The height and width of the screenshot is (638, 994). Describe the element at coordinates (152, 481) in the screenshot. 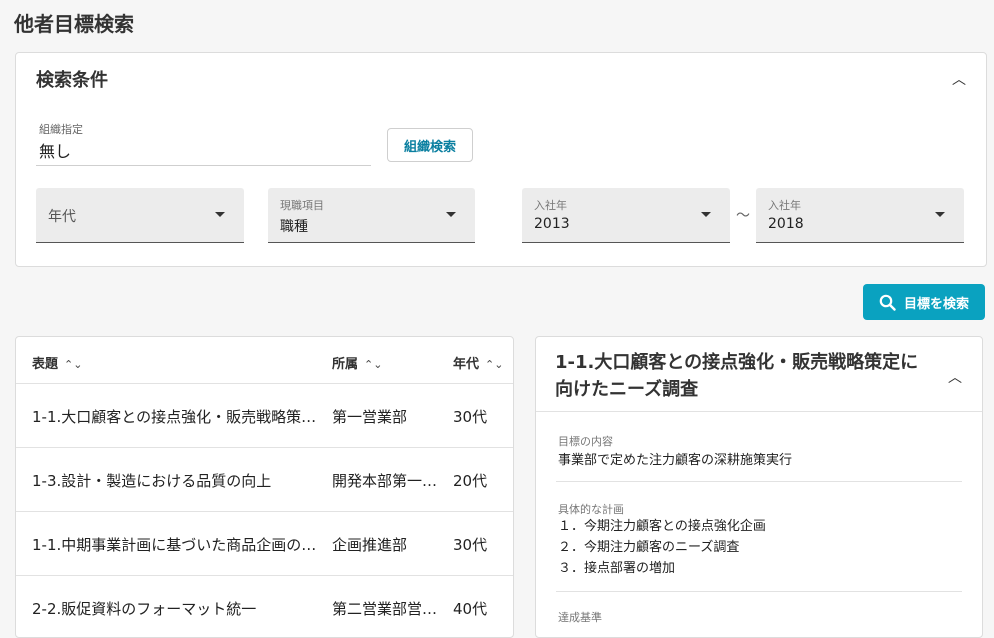

I see `row-title: 1-3.設計・製造における品質の向上` at that location.